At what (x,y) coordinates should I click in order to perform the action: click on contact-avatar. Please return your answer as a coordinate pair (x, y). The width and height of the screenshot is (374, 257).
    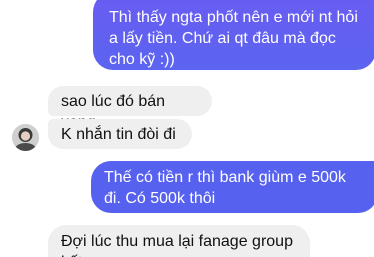
    Looking at the image, I should click on (25, 137).